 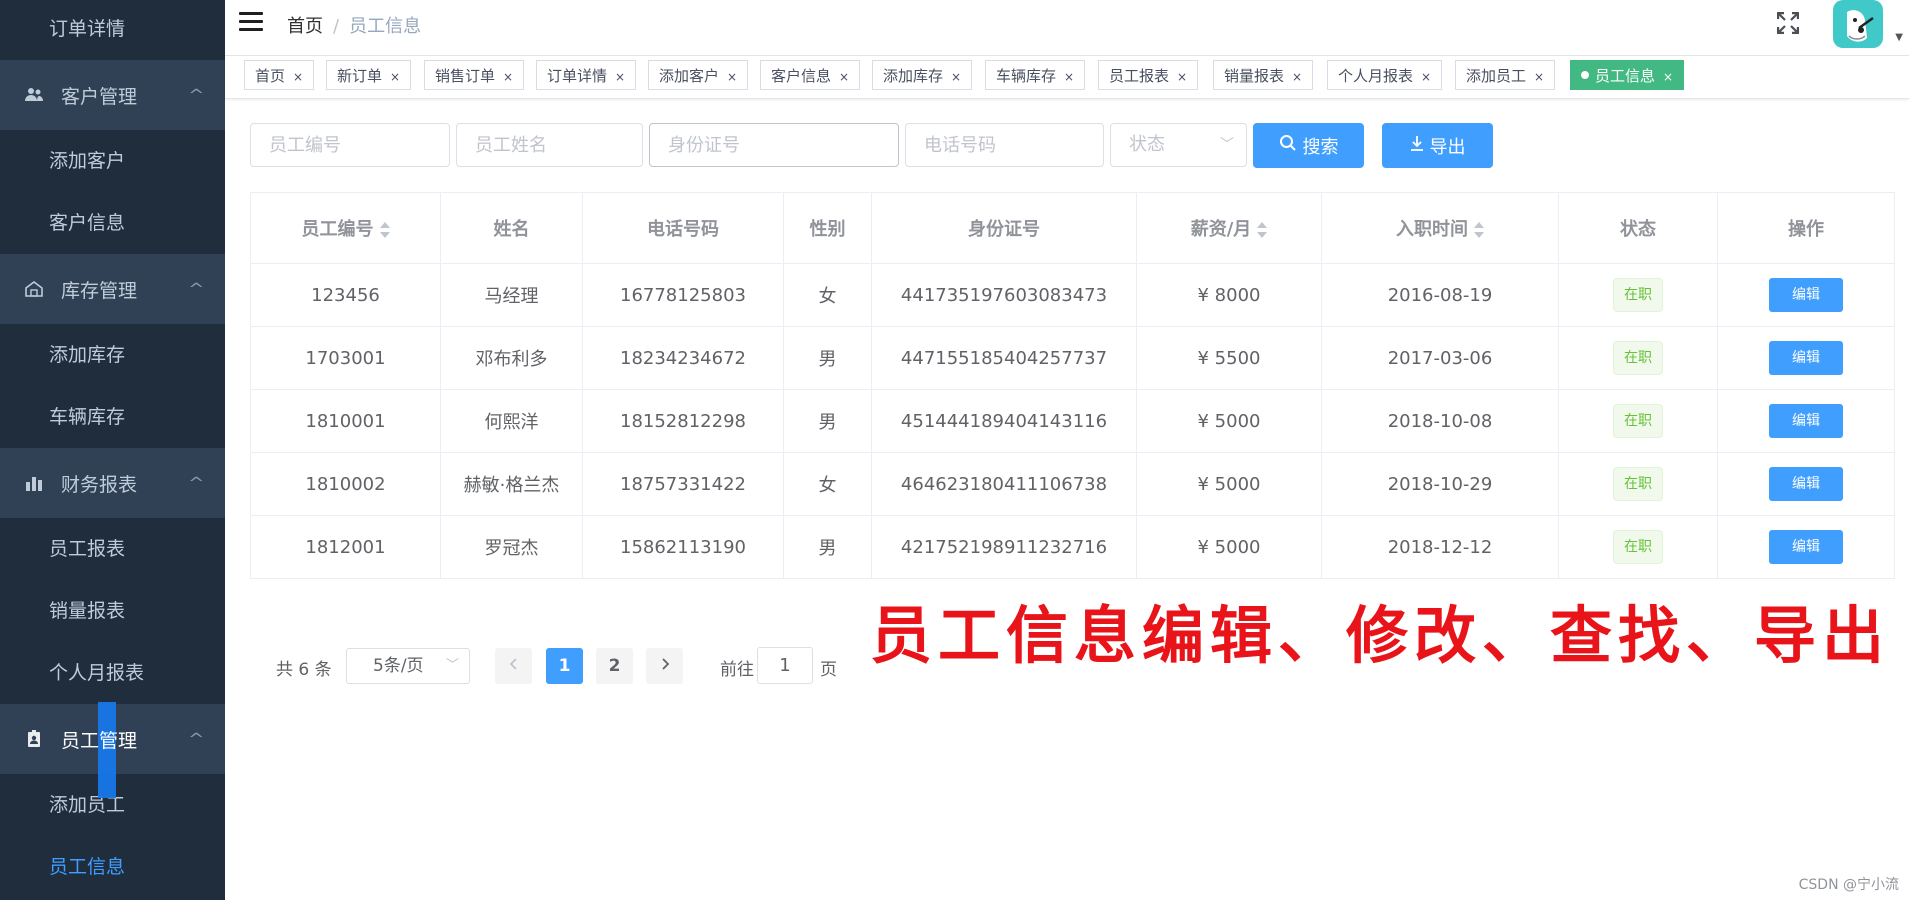 What do you see at coordinates (1263, 75) in the screenshot?
I see `tag-item: 销量报表 ×` at bounding box center [1263, 75].